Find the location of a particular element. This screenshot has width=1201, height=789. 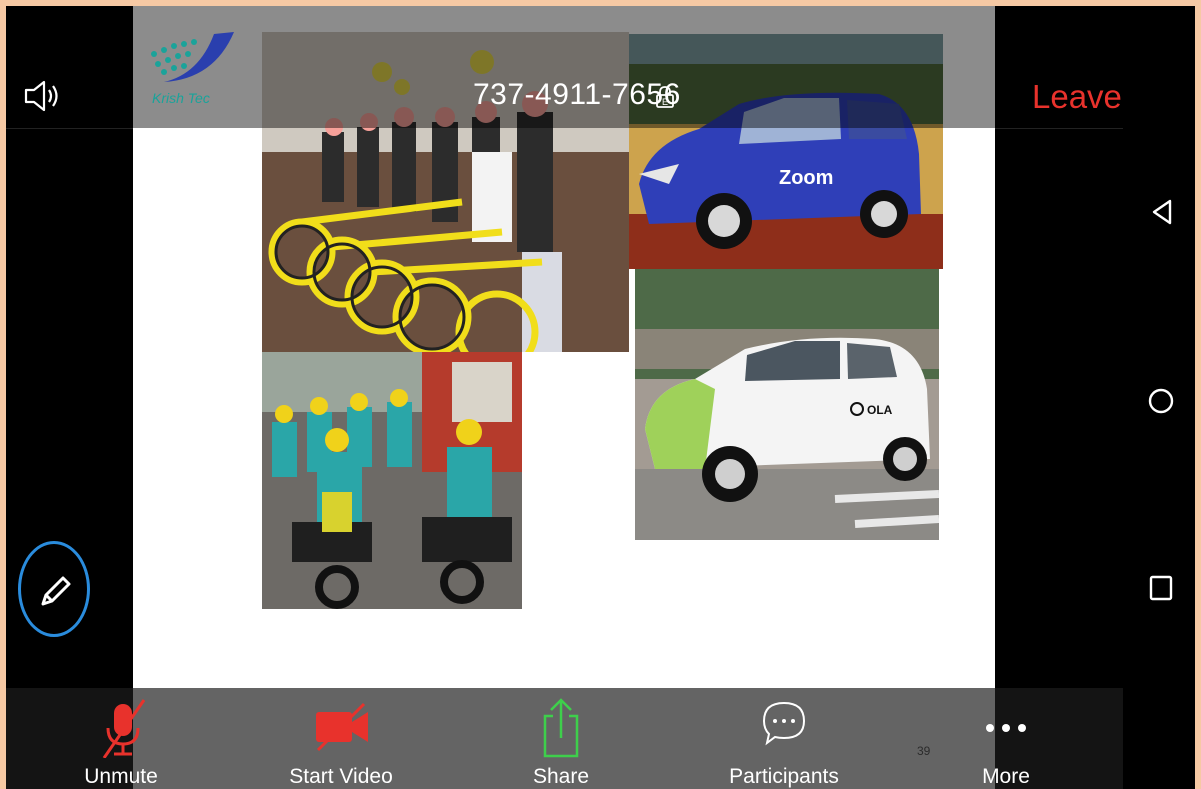

participants-button: Participants is located at coordinates (784, 738).